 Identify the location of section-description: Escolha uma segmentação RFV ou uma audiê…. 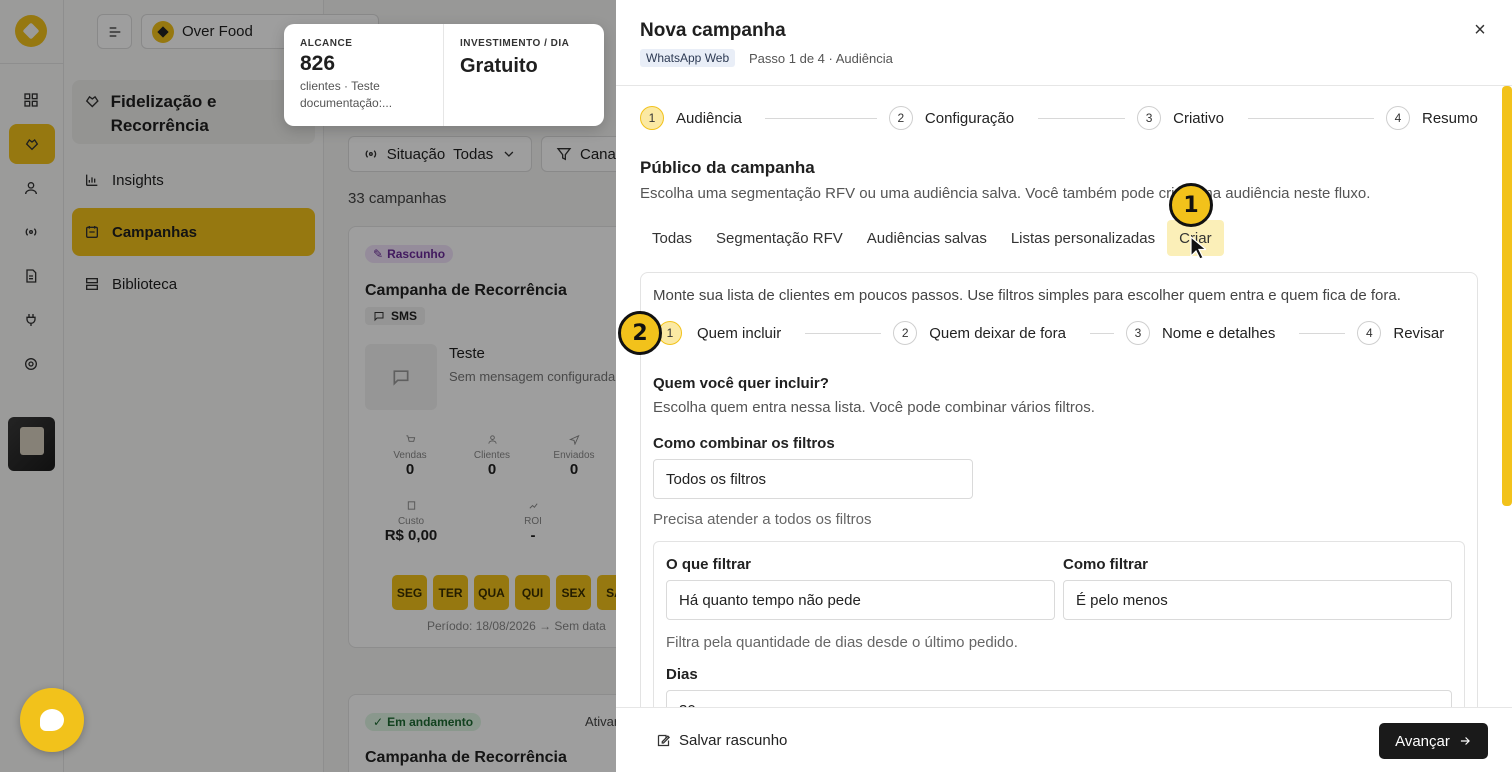
(1005, 193).